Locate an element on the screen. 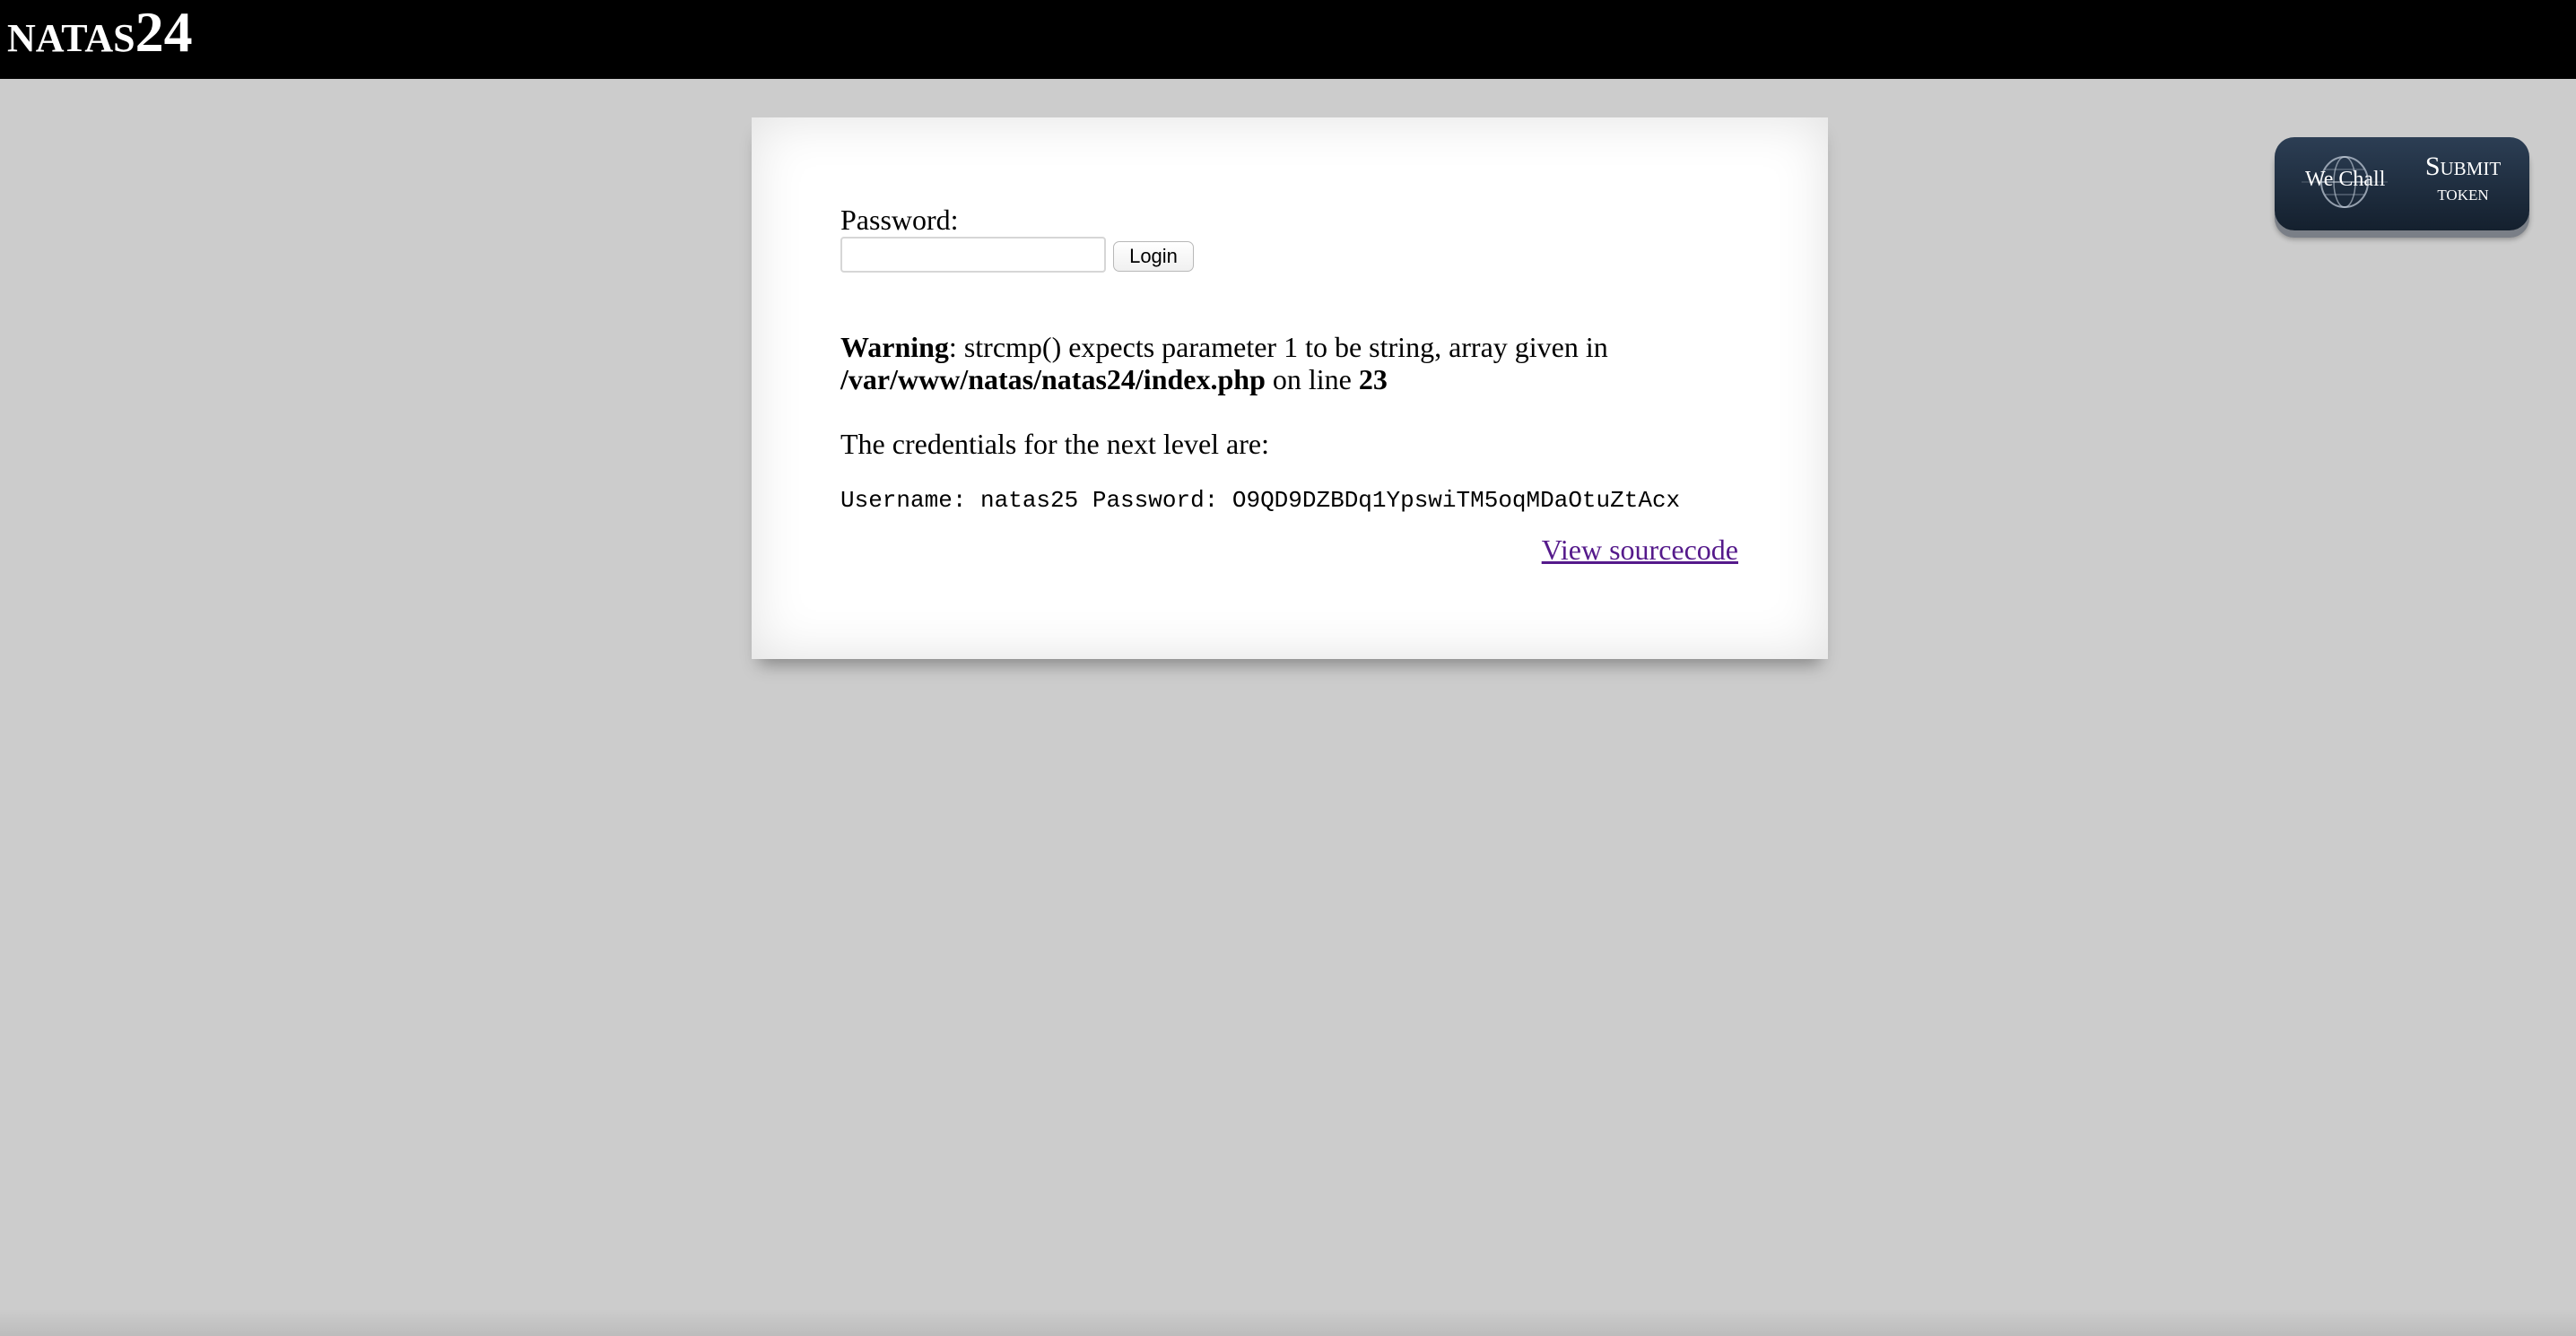 The height and width of the screenshot is (1336, 2576). submit-label: Submit is located at coordinates (2463, 167).